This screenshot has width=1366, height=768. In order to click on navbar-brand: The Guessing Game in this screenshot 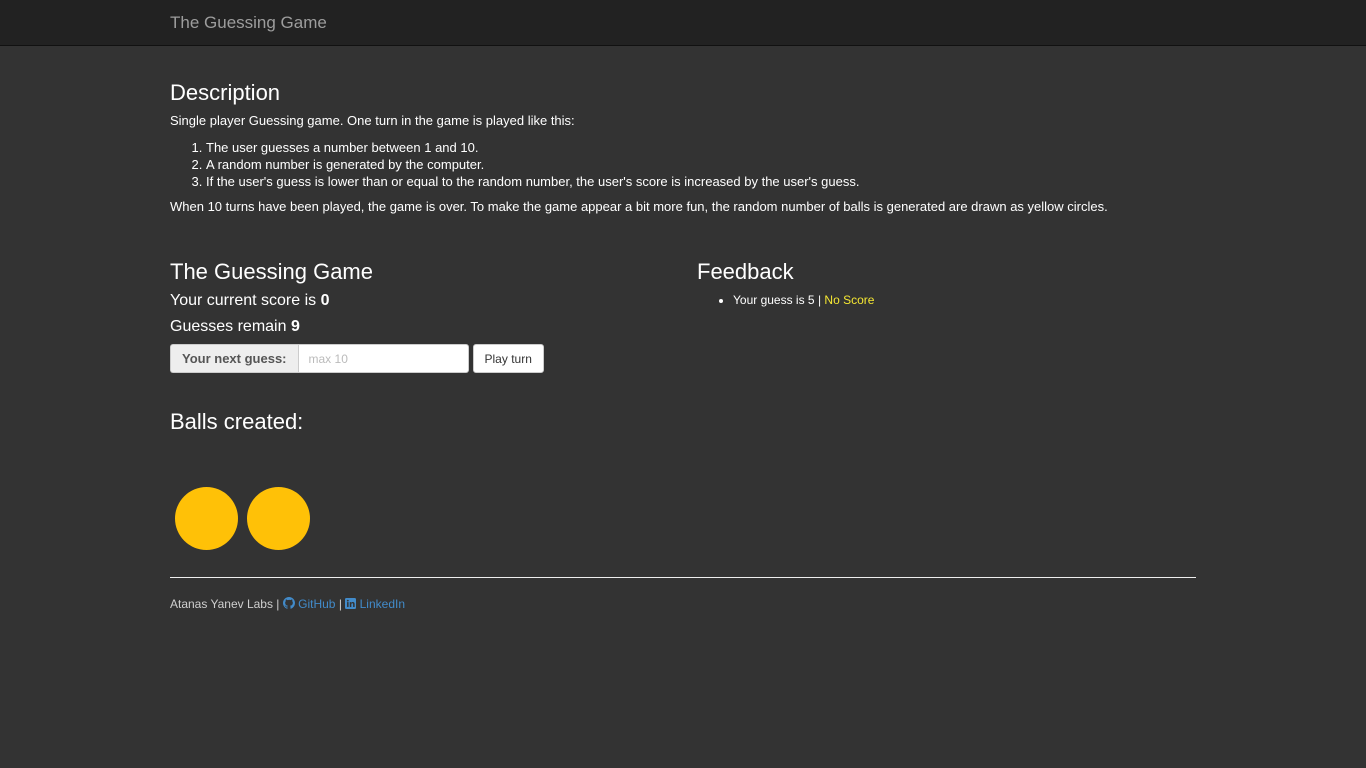, I will do `click(248, 23)`.